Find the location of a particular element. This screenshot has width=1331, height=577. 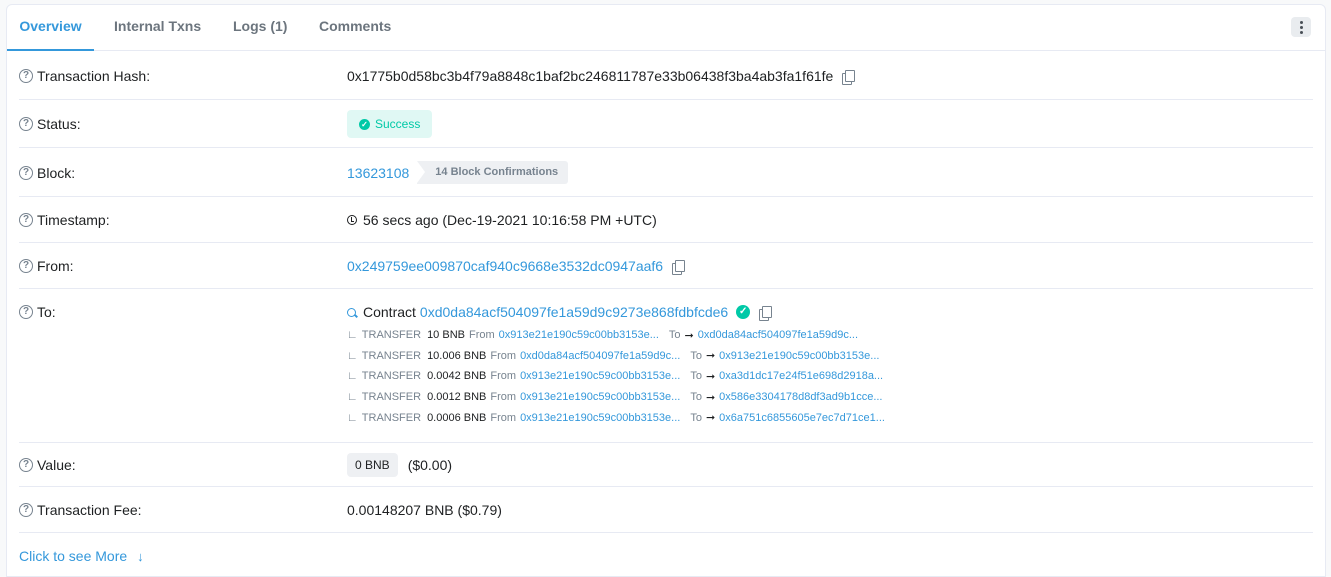

label-status: ? Status: is located at coordinates (50, 124).